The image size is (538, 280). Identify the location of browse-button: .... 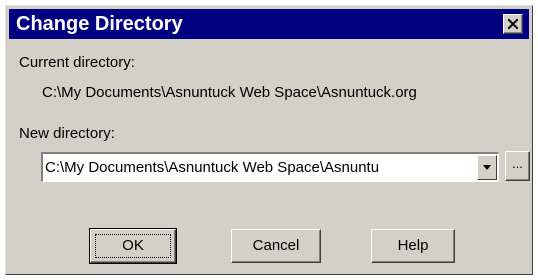
(517, 166).